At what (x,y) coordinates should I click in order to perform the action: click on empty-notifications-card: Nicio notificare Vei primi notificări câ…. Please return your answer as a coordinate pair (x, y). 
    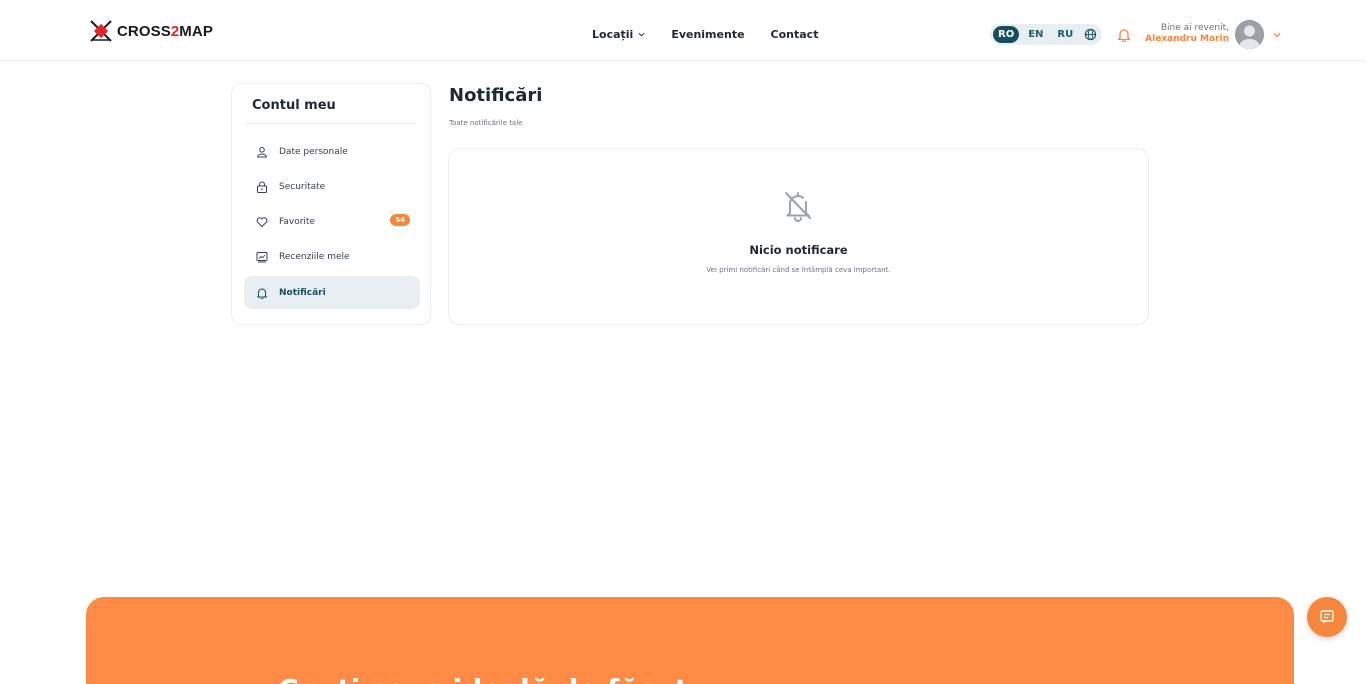
    Looking at the image, I should click on (798, 236).